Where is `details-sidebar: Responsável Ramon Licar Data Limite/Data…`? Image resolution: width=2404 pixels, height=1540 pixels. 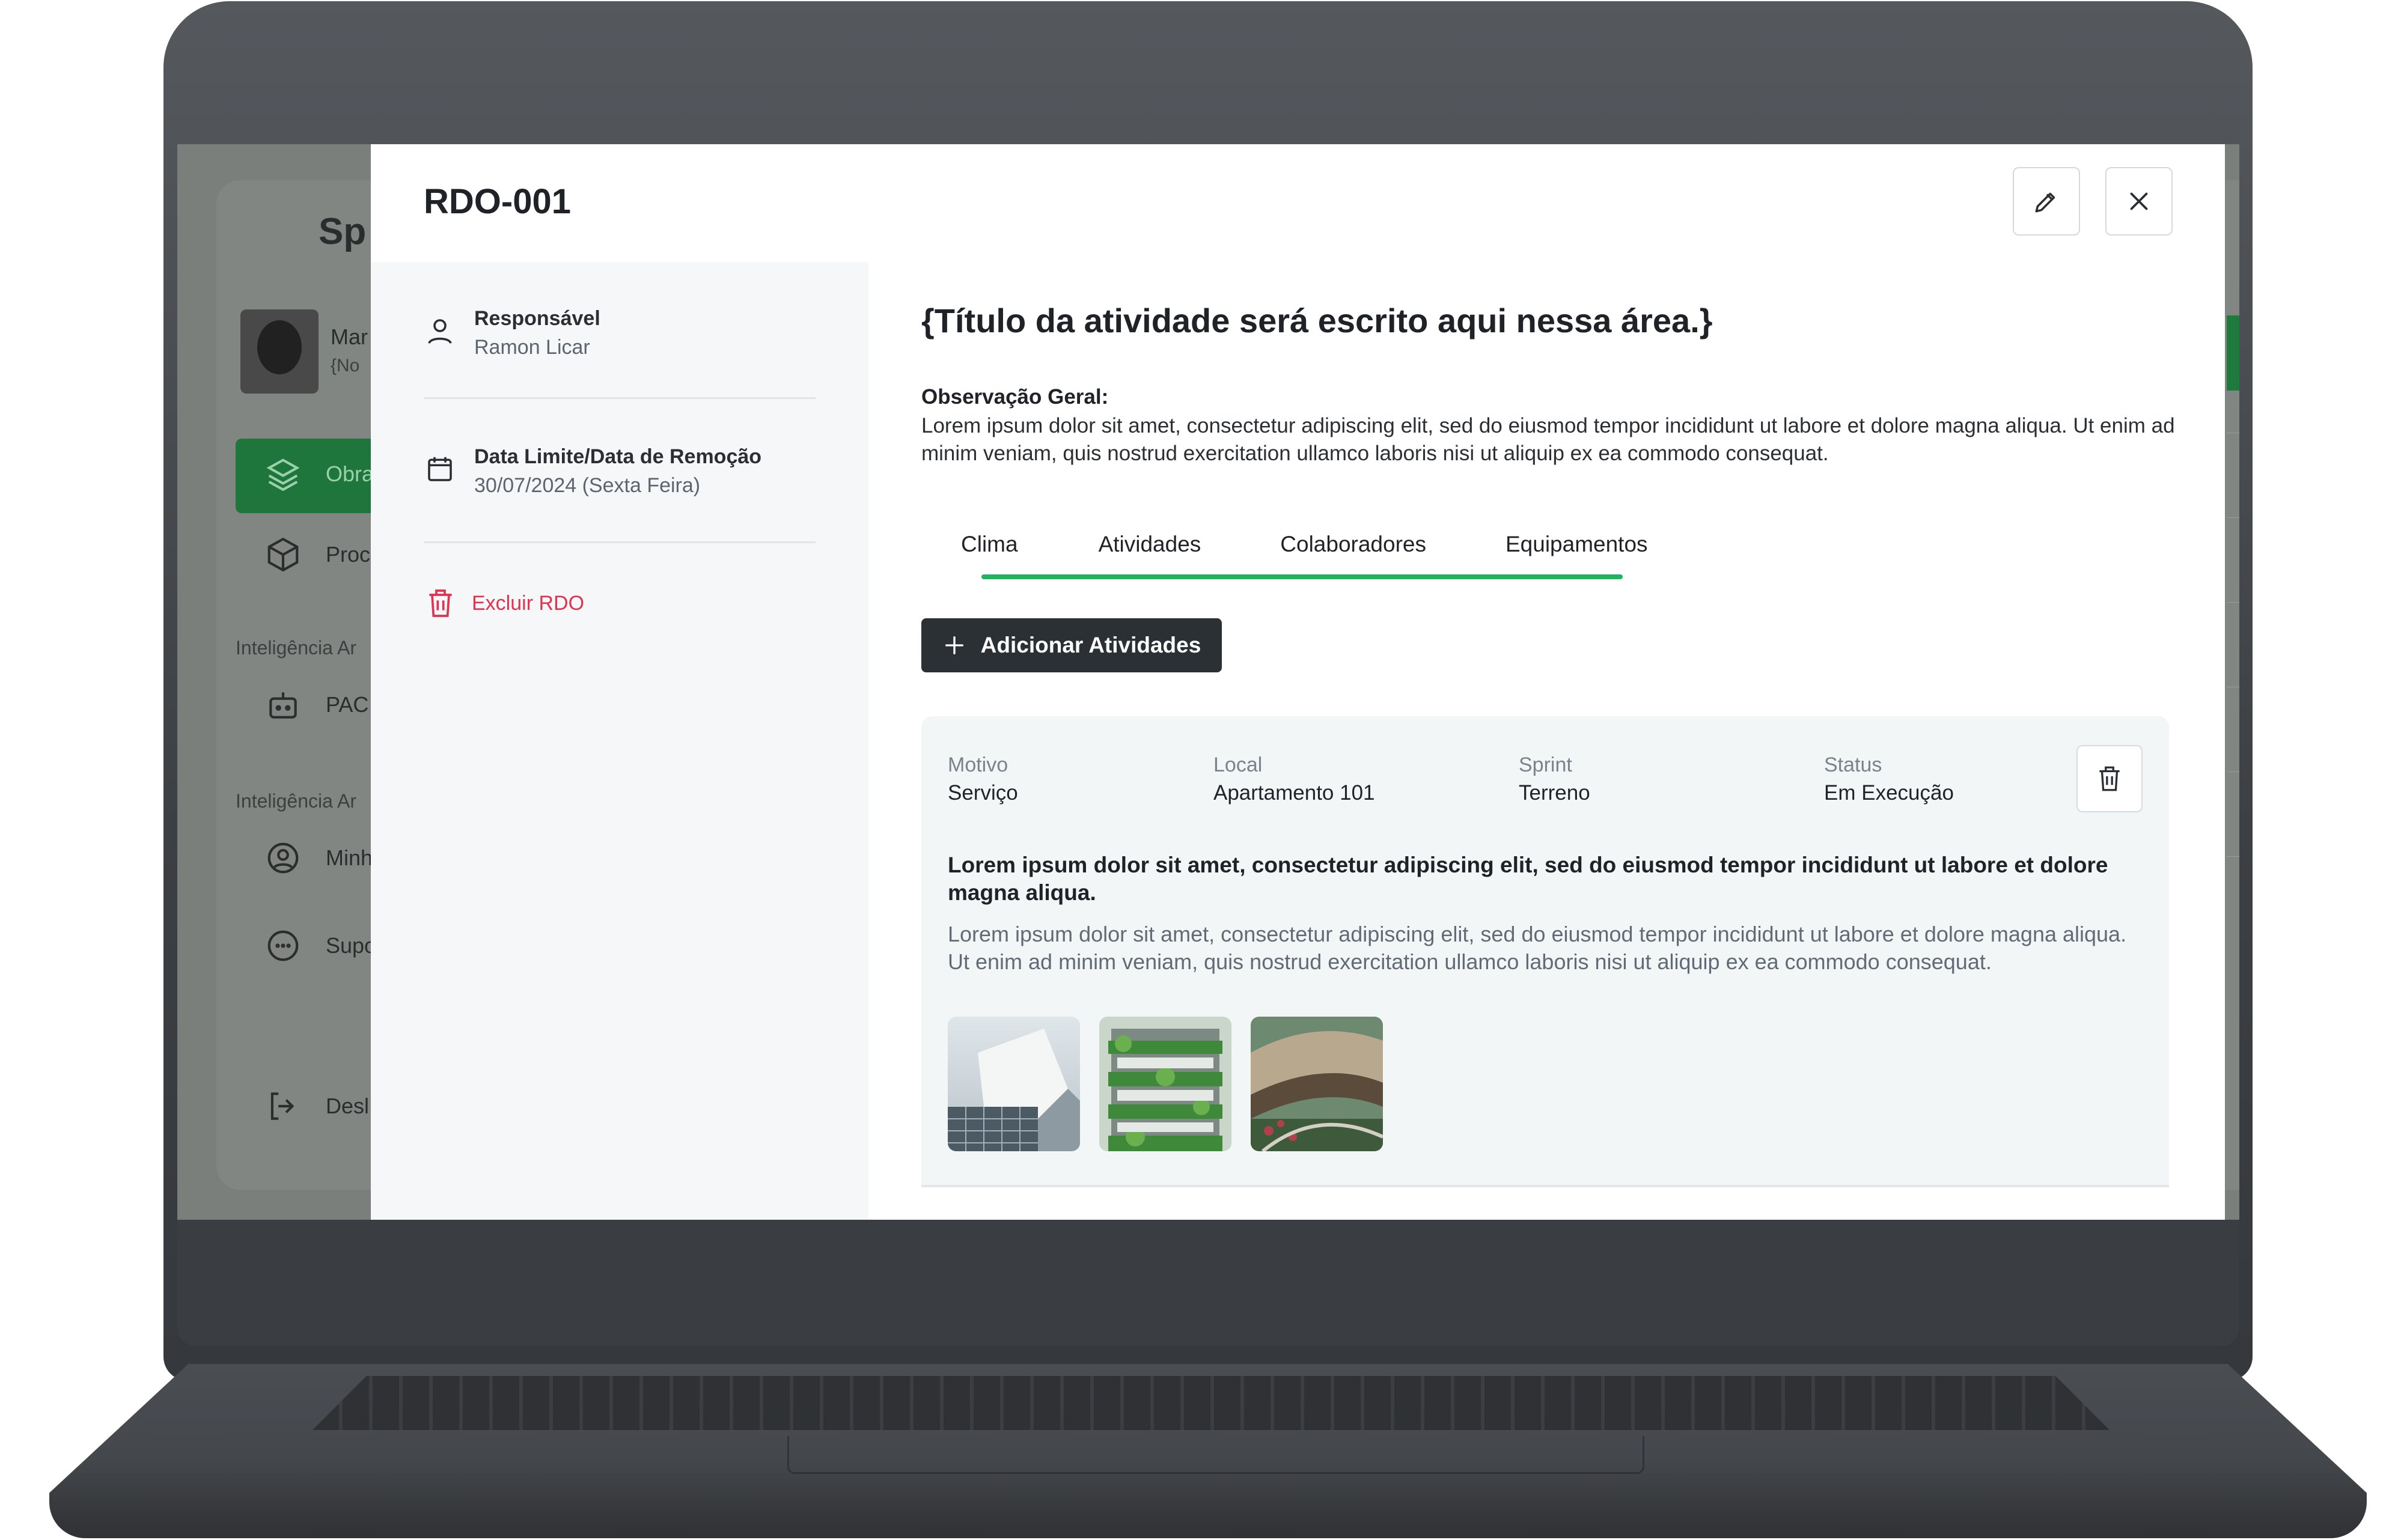
details-sidebar: Responsável Ramon Licar Data Limite/Data… is located at coordinates (619, 741).